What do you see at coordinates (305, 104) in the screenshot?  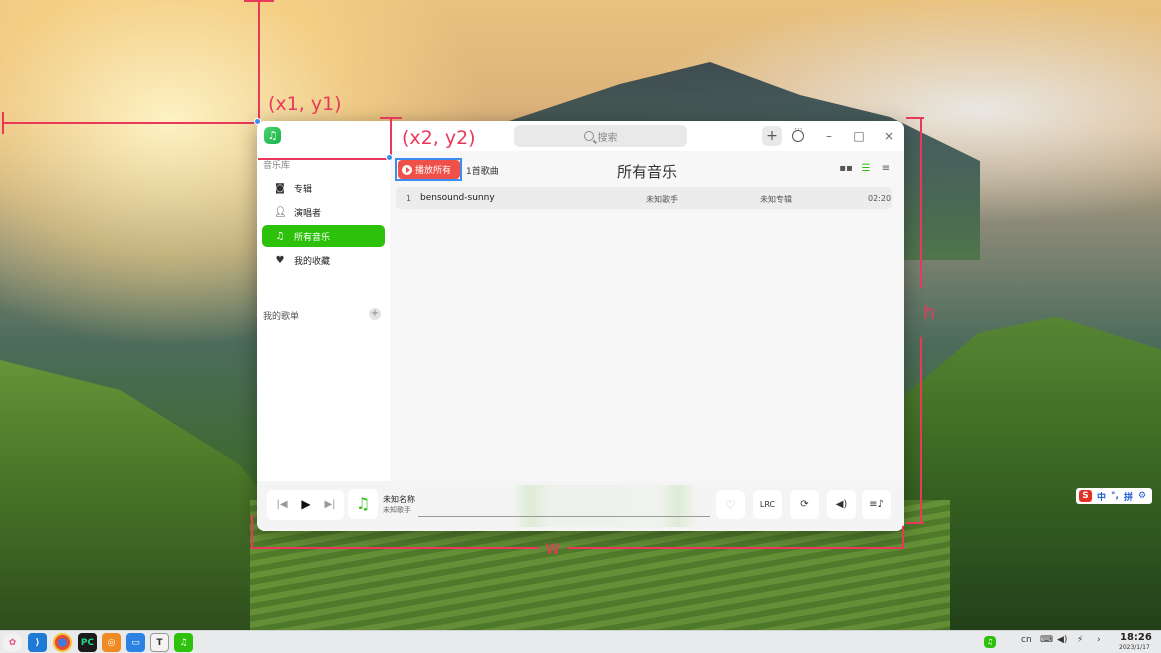 I see `annotation-label-x1y1: (x1, y1)` at bounding box center [305, 104].